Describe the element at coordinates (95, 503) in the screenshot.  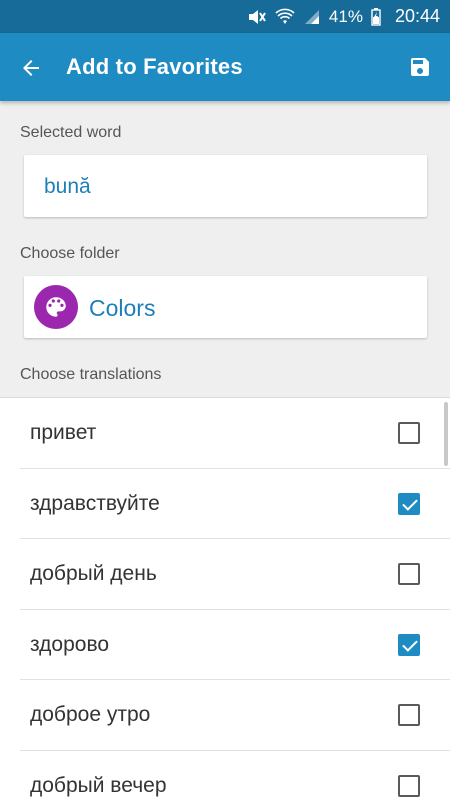
I see `translation-text: здравствуйте` at that location.